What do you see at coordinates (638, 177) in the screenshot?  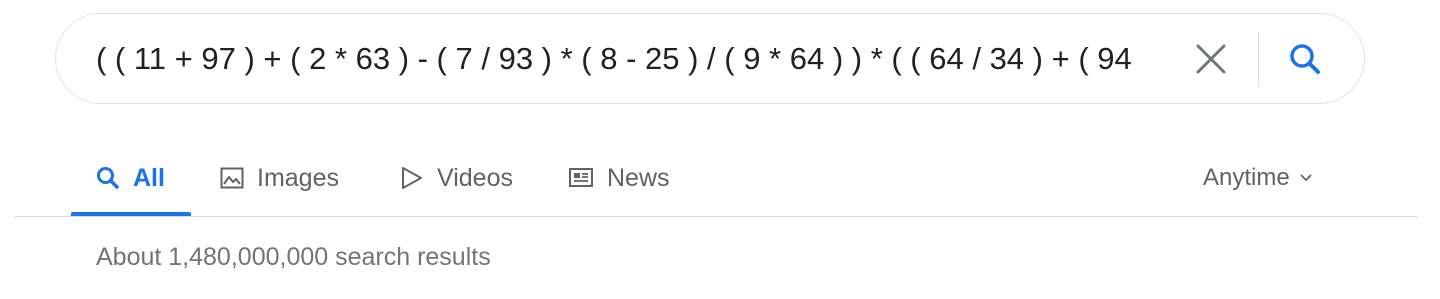 I see `tab-label: News` at bounding box center [638, 177].